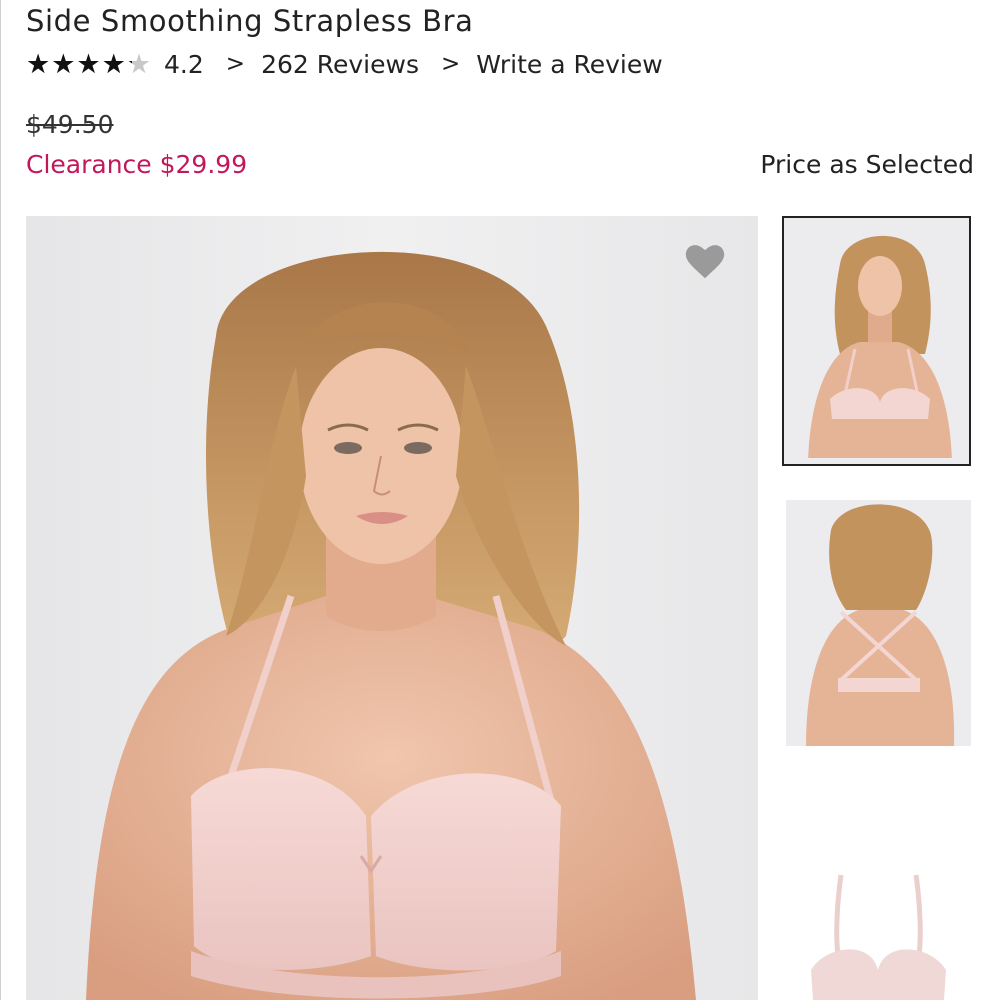 Image resolution: width=1000 pixels, height=1000 pixels. What do you see at coordinates (137, 164) in the screenshot?
I see `clearance-price: Clearance $29.99` at bounding box center [137, 164].